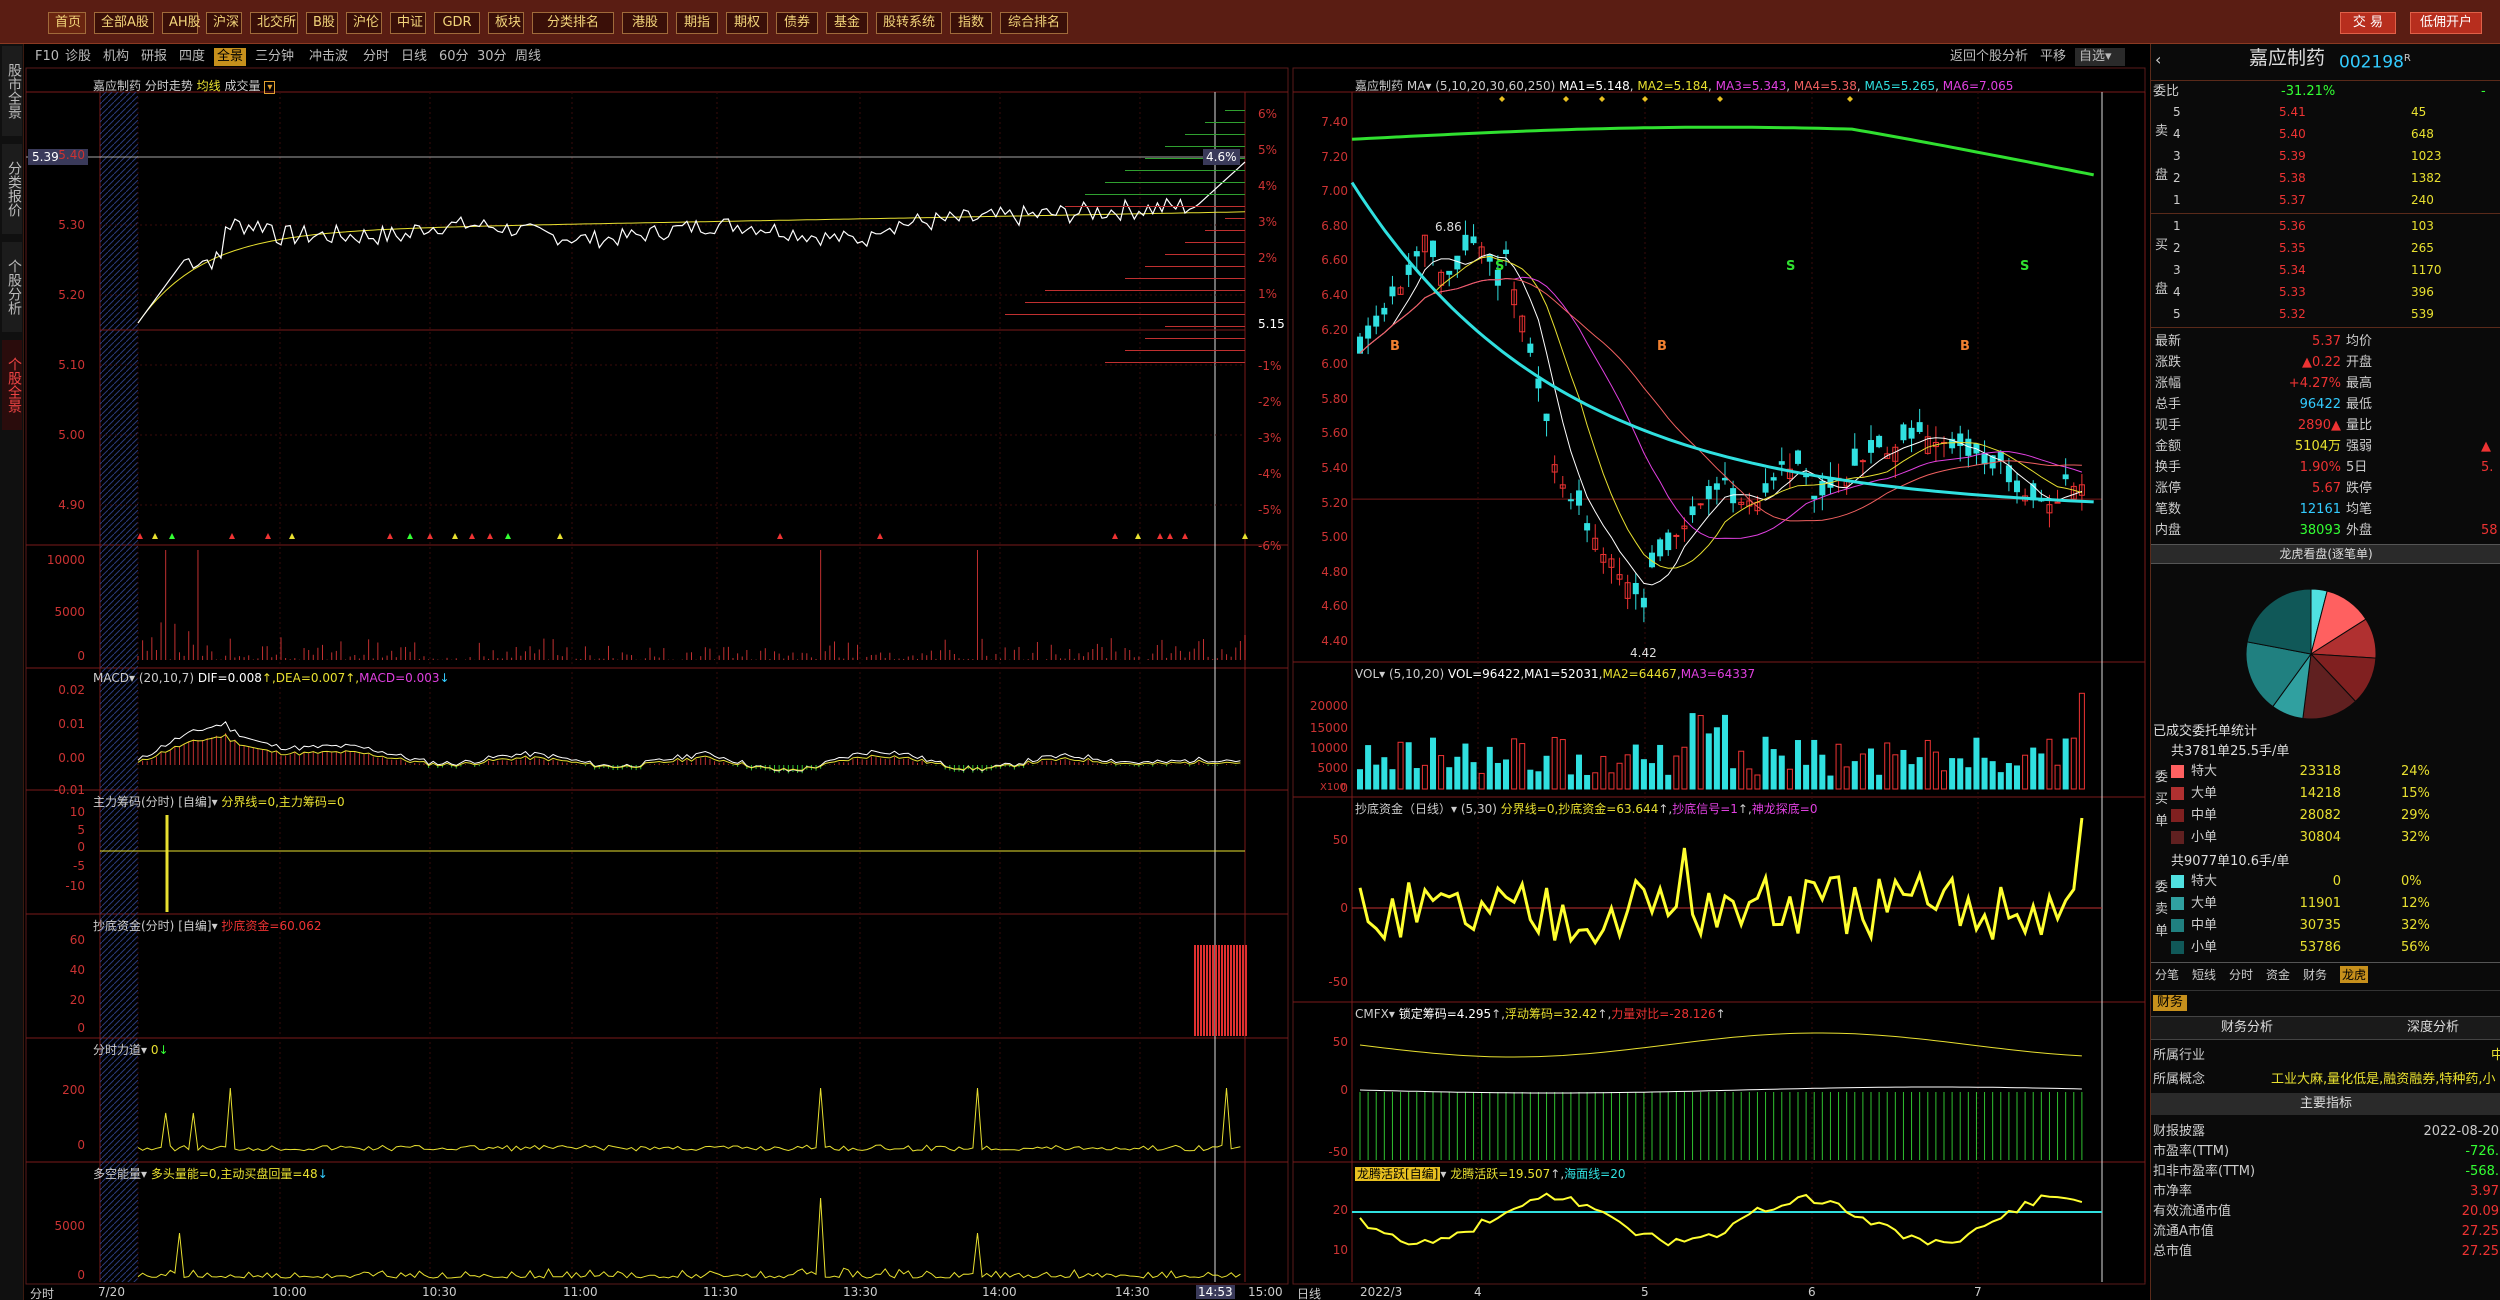  What do you see at coordinates (2325, 315) in the screenshot?
I see `orderbook-buy-row: 5 5.32 539` at bounding box center [2325, 315].